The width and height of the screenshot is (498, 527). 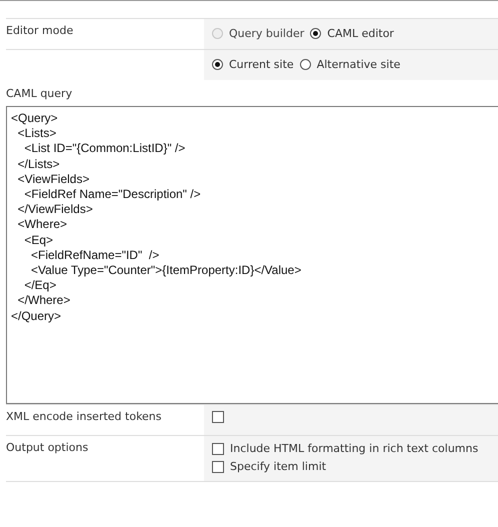 I want to click on option-label: Include HTML formatting in rich text columns, so click(x=354, y=448).